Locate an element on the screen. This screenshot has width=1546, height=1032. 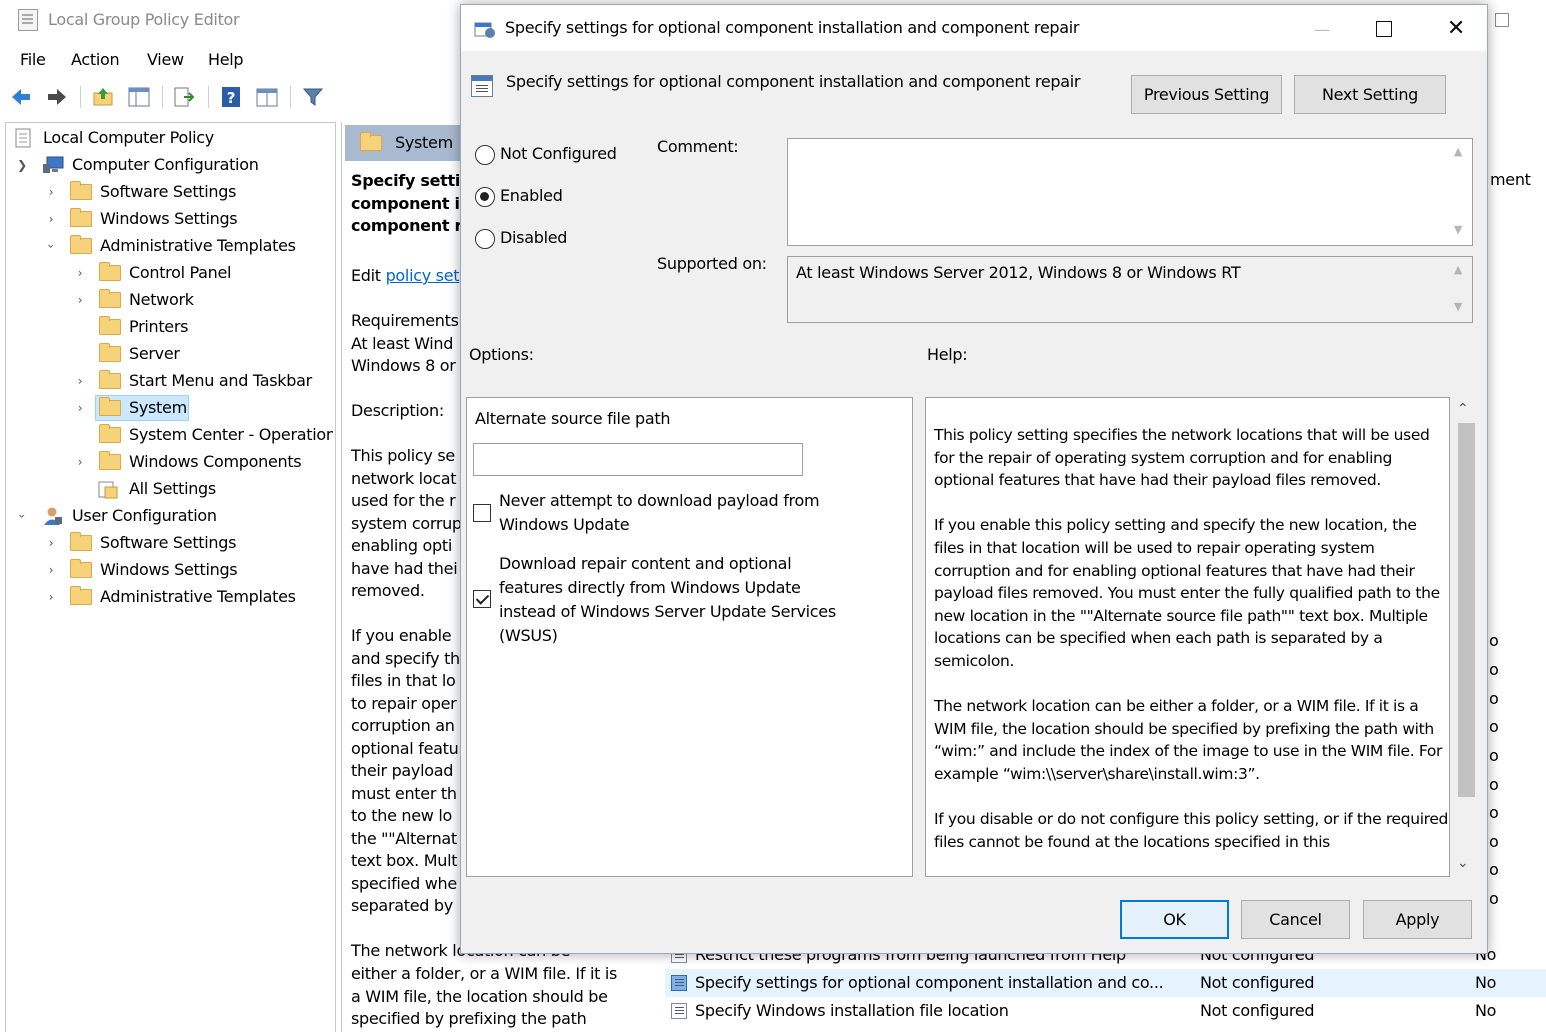
tree-item-uc-windows-settings: › Windows Settings is located at coordinates (163, 570).